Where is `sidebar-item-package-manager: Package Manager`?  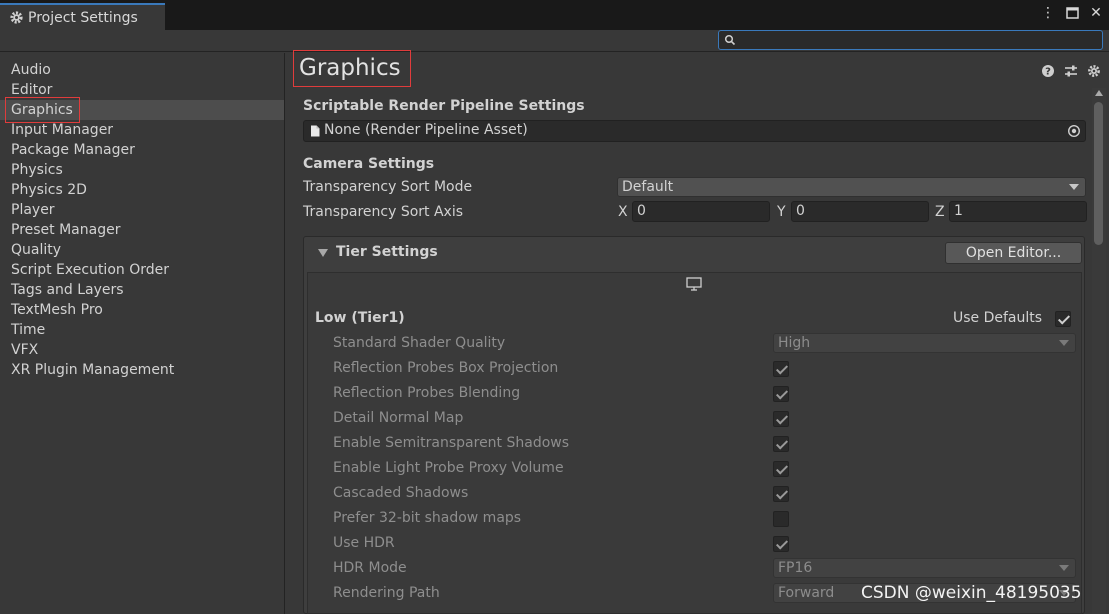 sidebar-item-package-manager: Package Manager is located at coordinates (142, 150).